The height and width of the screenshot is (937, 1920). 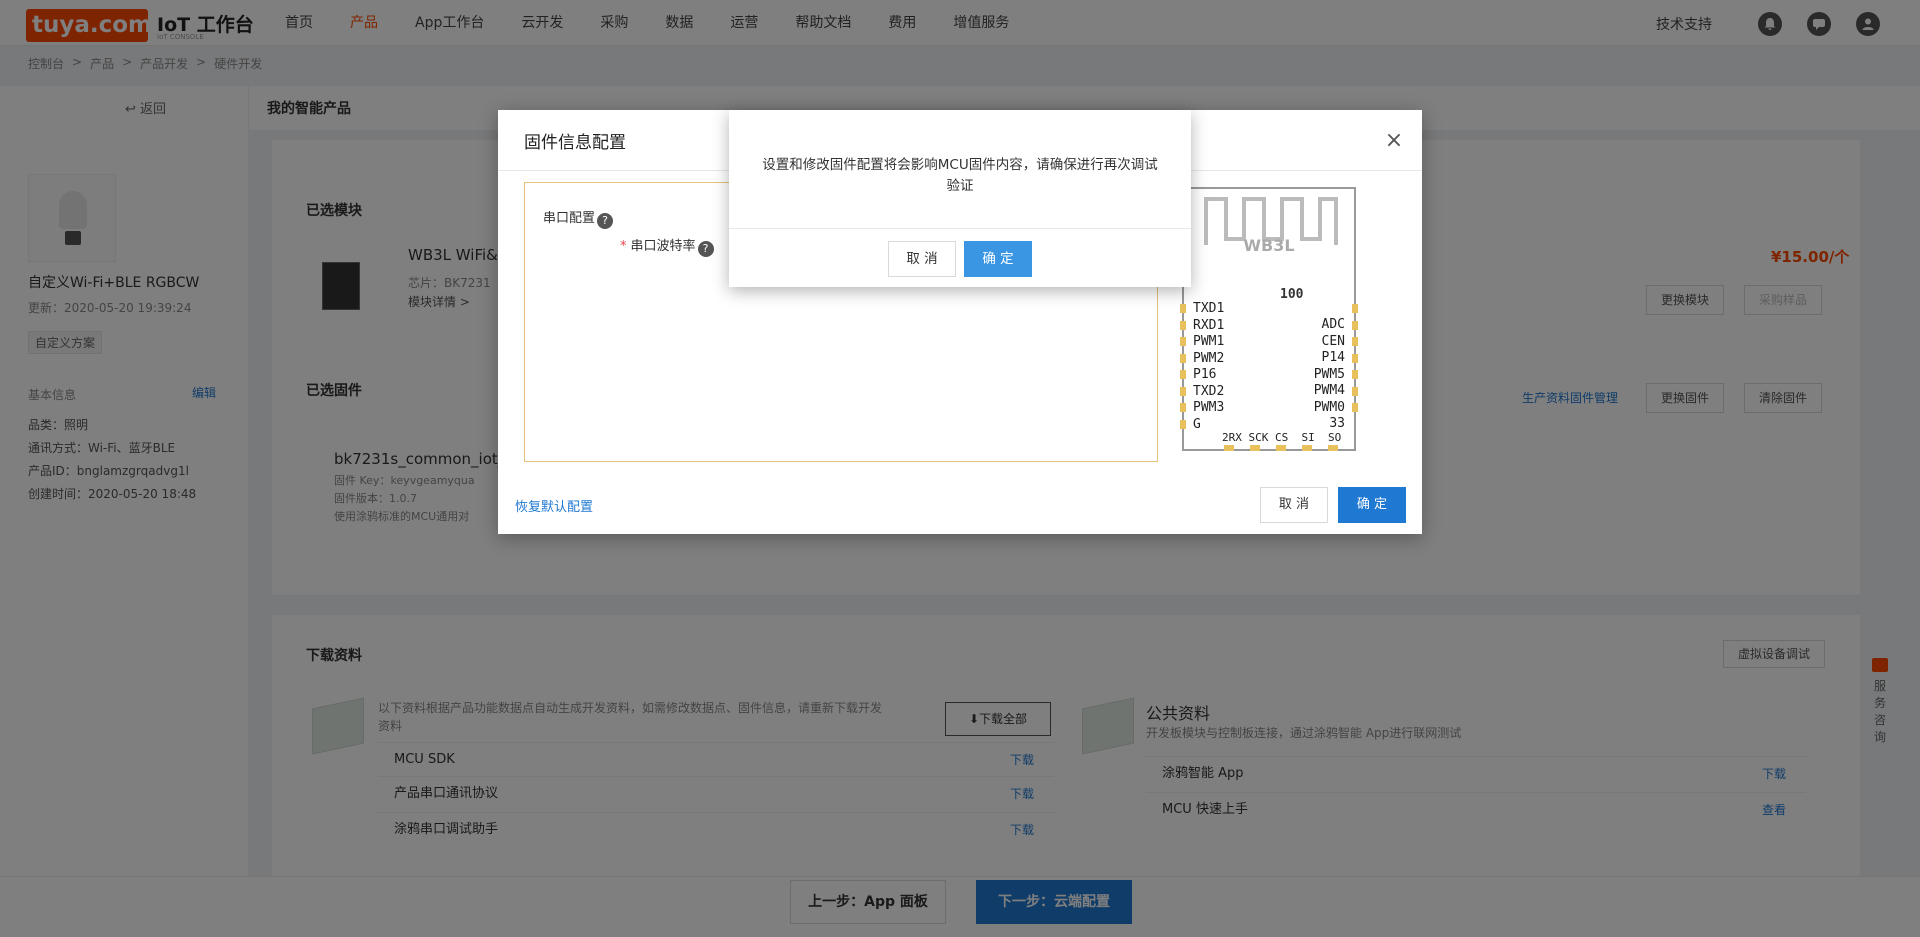 I want to click on pin-label: PWM5, so click(x=1329, y=374).